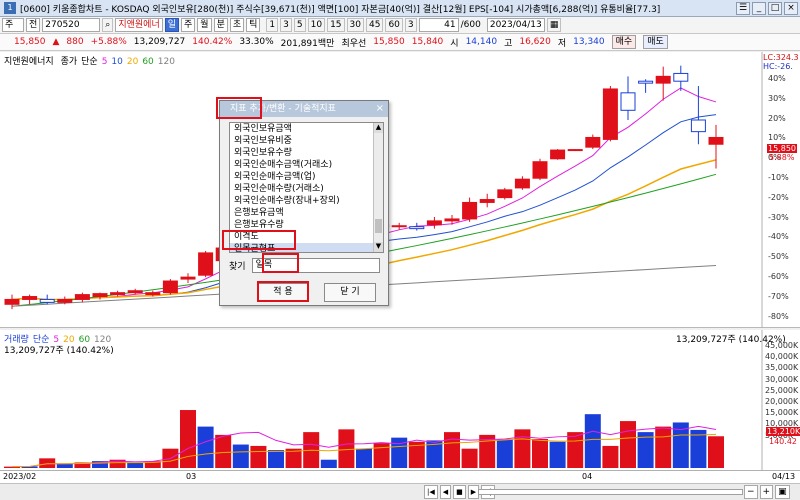 This screenshot has width=800, height=500. I want to click on nav-button-icon: ◀, so click(445, 492).